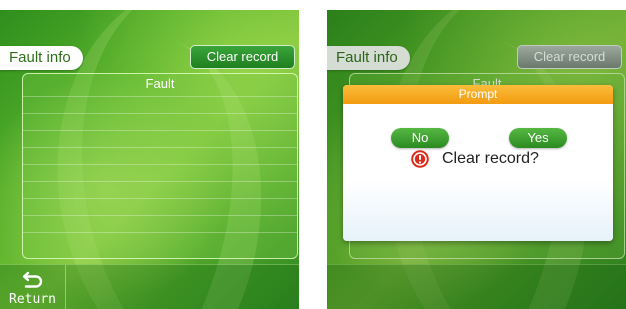 The image size is (626, 309). What do you see at coordinates (490, 158) in the screenshot?
I see `prompt-message: Clear record?` at bounding box center [490, 158].